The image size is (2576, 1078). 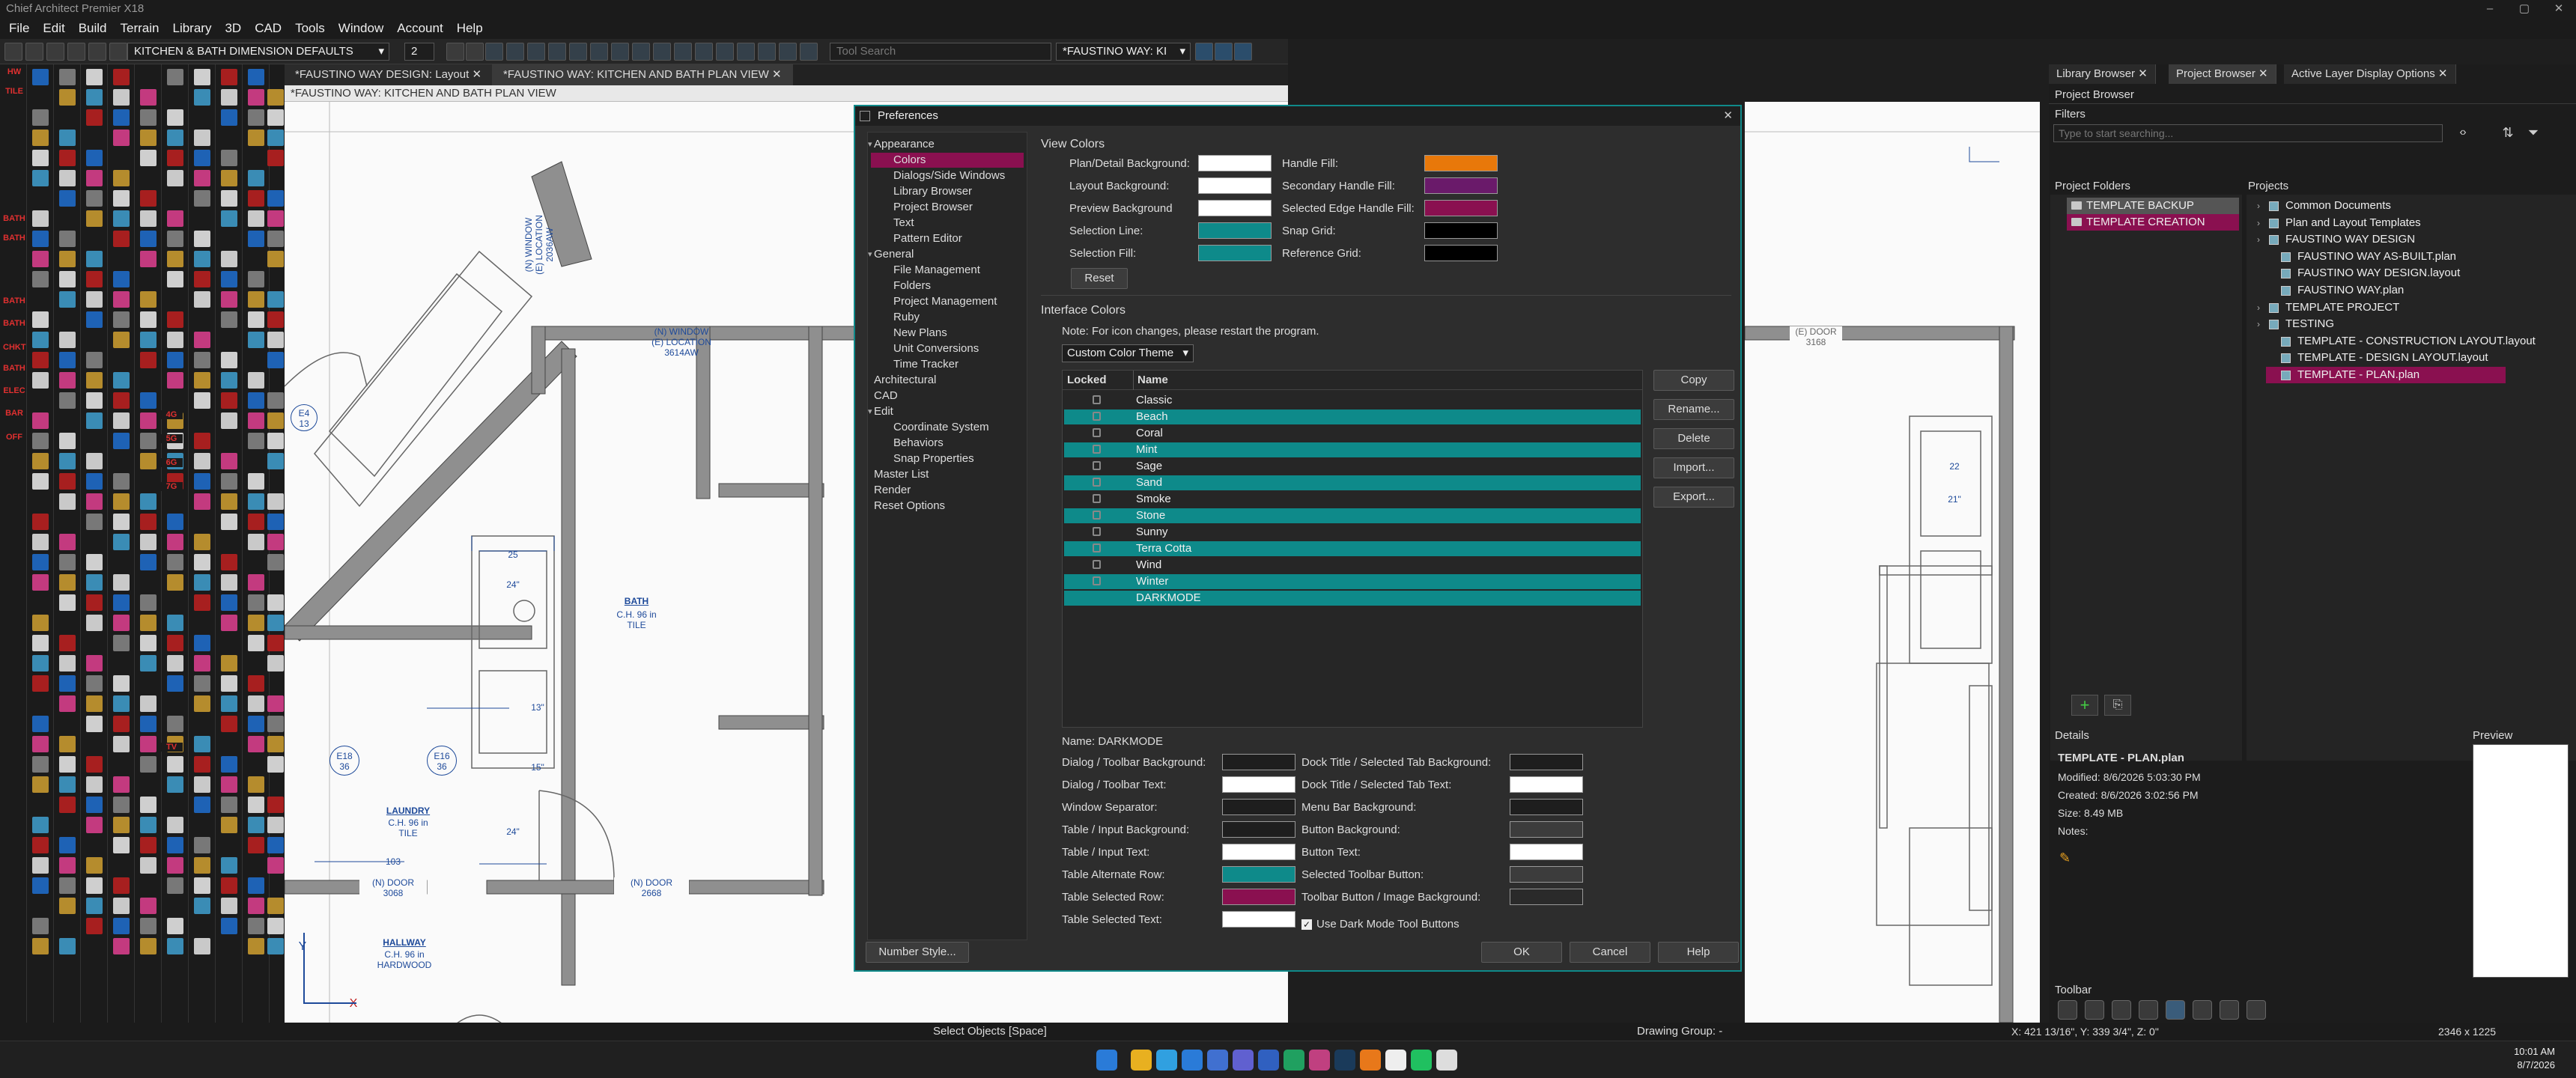 What do you see at coordinates (2148, 1010) in the screenshot?
I see `panel-tool-icon` at bounding box center [2148, 1010].